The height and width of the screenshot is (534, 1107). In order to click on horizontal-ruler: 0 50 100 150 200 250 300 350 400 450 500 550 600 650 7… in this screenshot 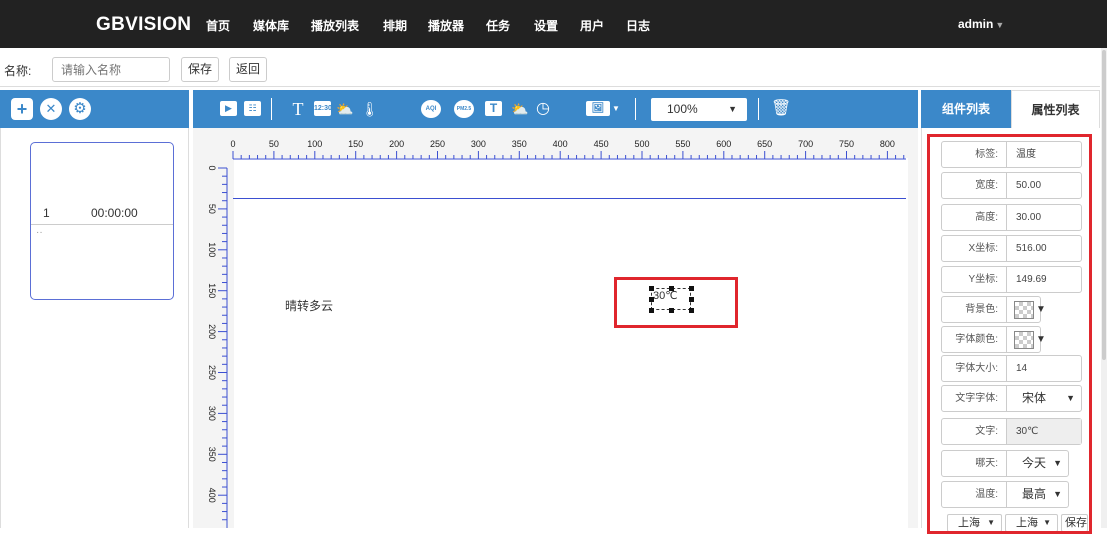, I will do `click(568, 149)`.